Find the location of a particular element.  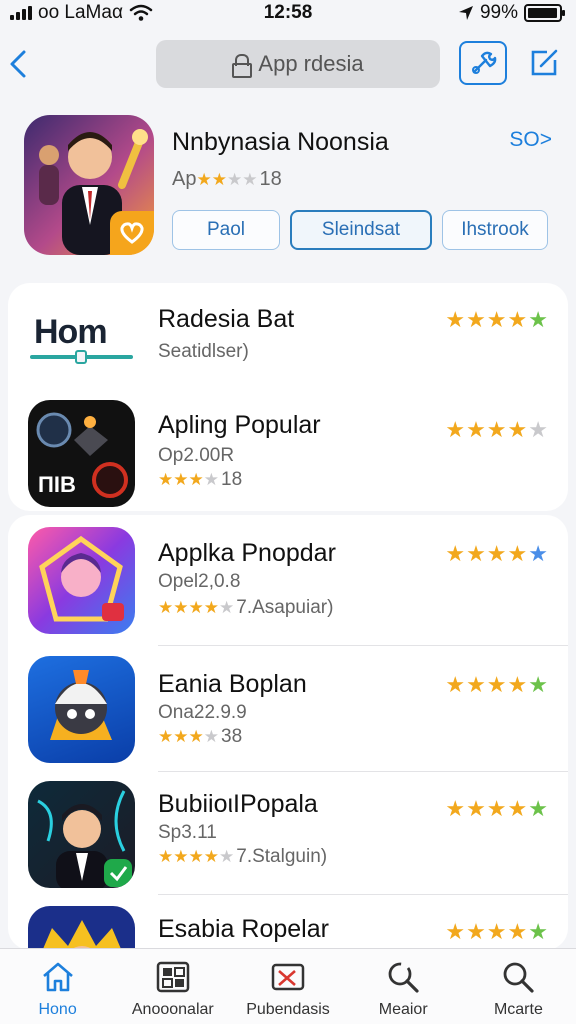

heart-icon is located at coordinates (132, 233).